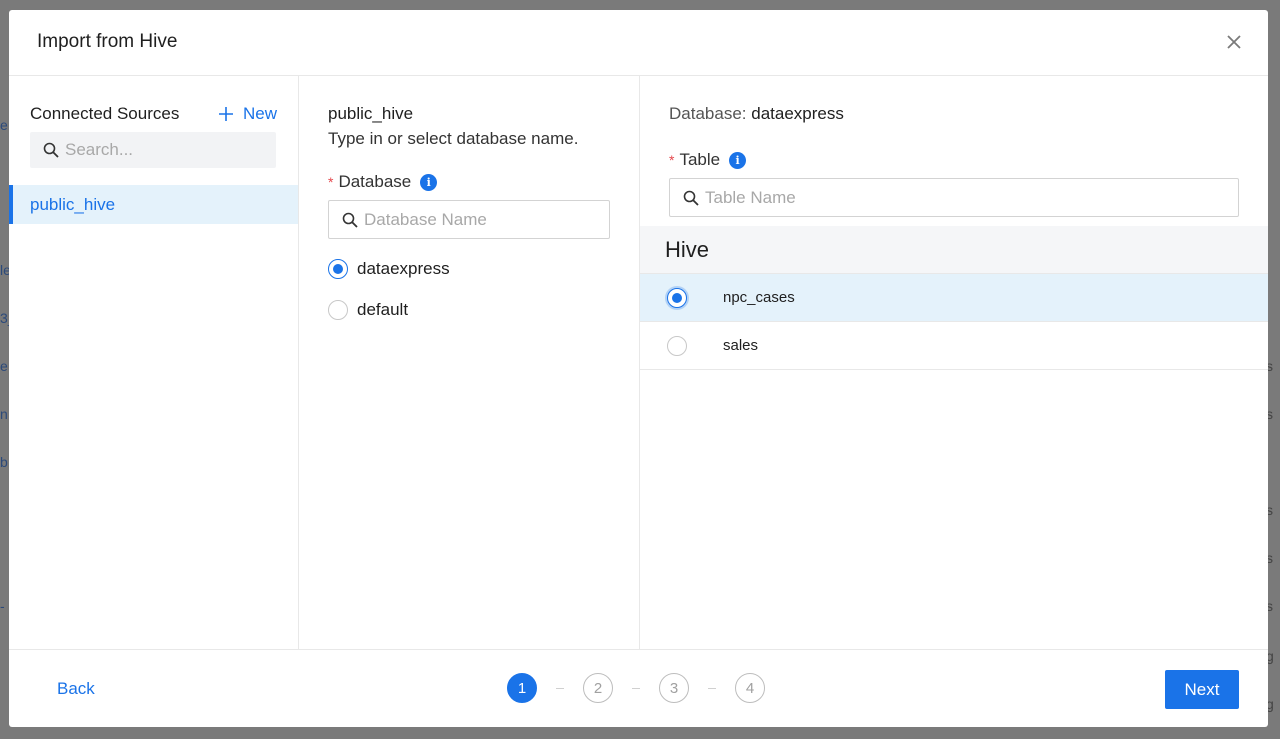 The image size is (1280, 739). I want to click on next-button: Next, so click(1202, 689).